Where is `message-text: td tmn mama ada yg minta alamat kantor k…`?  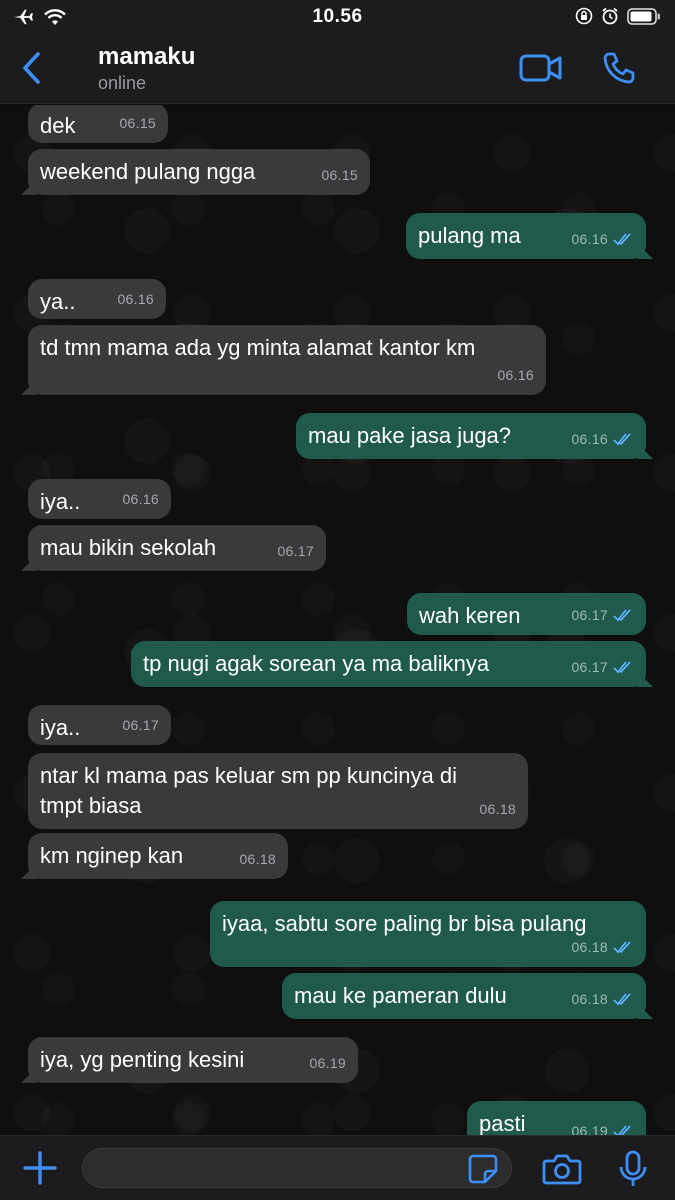 message-text: td tmn mama ada yg minta alamat kantor k… is located at coordinates (258, 347).